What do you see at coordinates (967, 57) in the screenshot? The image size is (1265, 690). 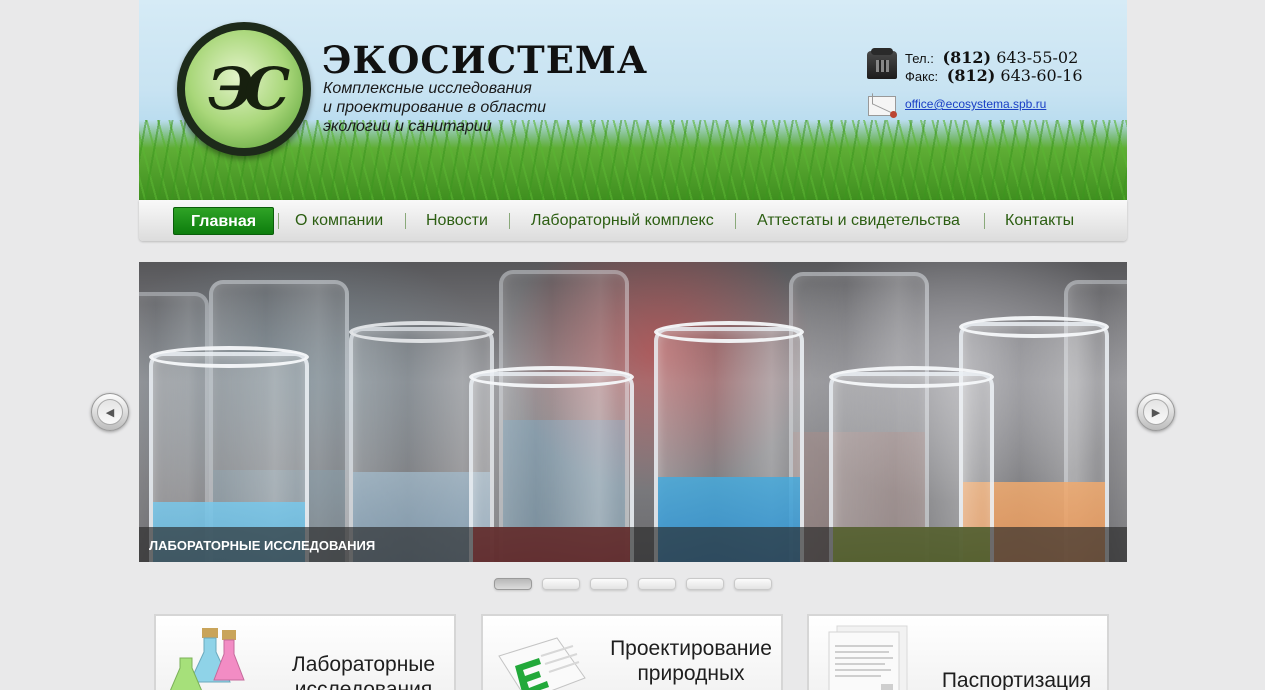 I see `phone-code: (812)` at bounding box center [967, 57].